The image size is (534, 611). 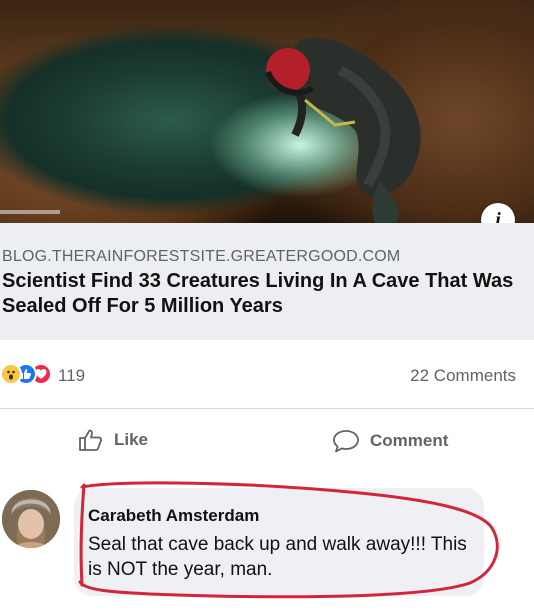 What do you see at coordinates (267, 442) in the screenshot?
I see `post-actions: Like Comment` at bounding box center [267, 442].